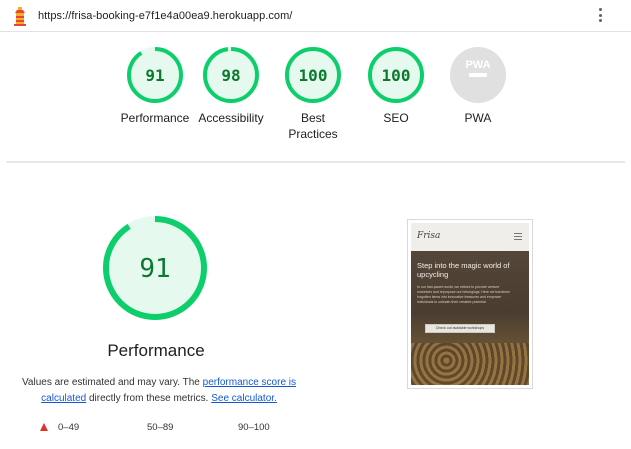  I want to click on performance-score-gauge: 91, so click(155, 270).